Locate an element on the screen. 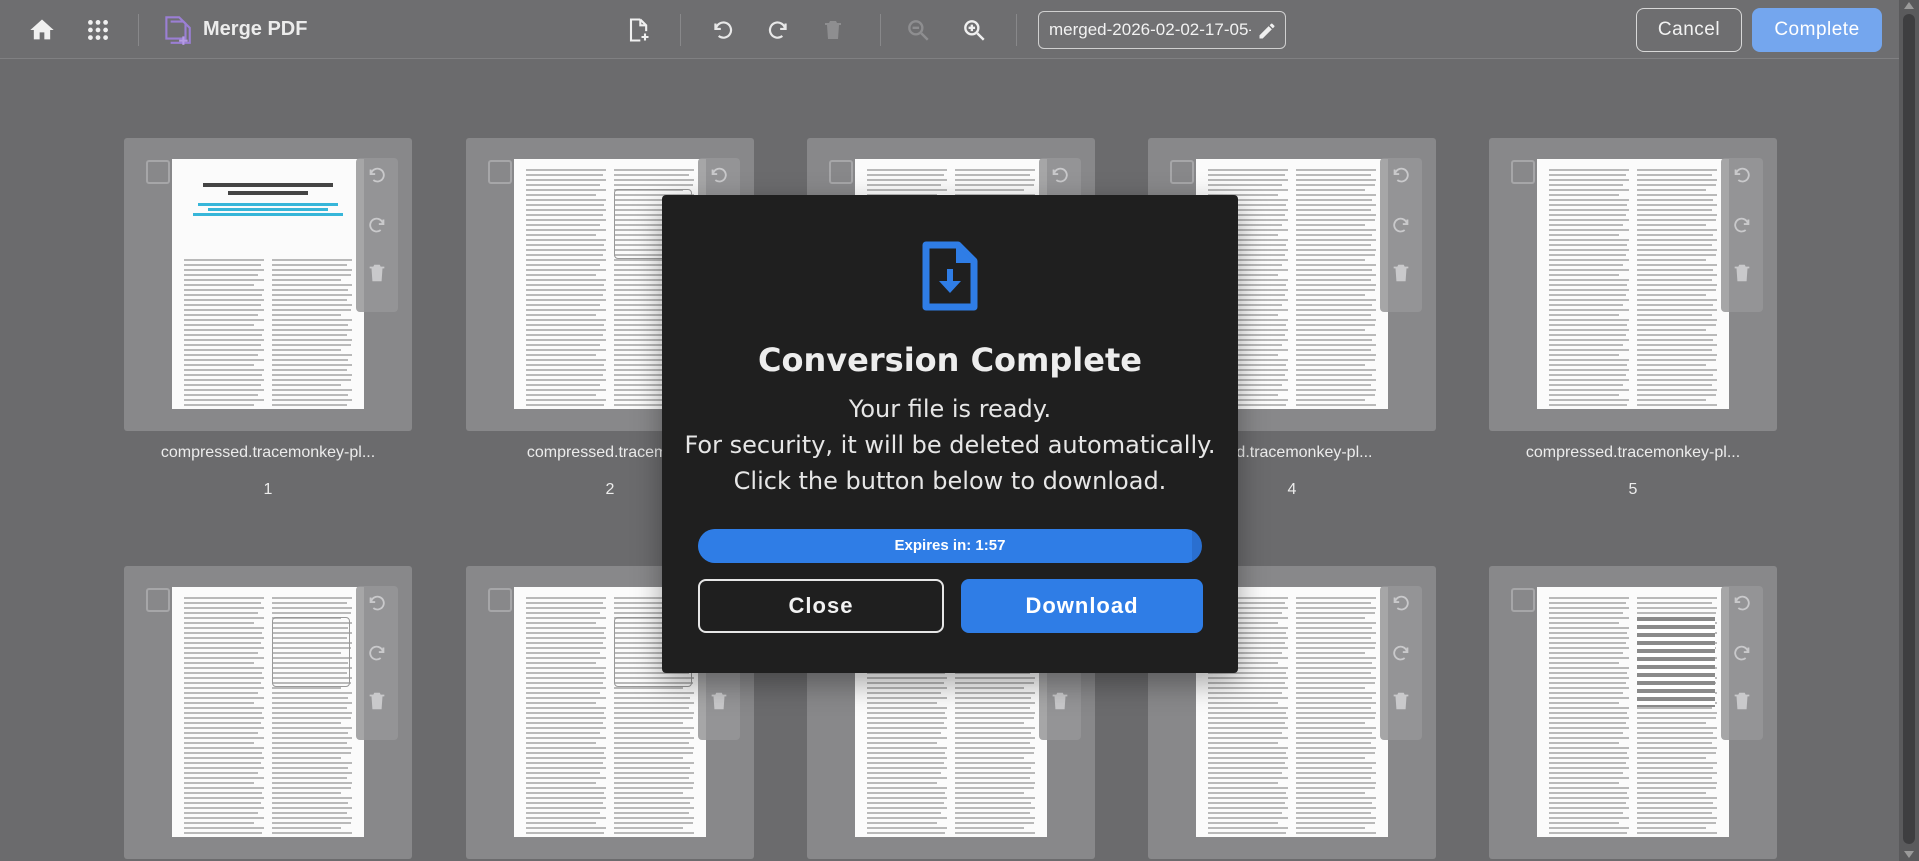 Image resolution: width=1919 pixels, height=861 pixels. dialog-message-line: Your file is ready. is located at coordinates (950, 409).